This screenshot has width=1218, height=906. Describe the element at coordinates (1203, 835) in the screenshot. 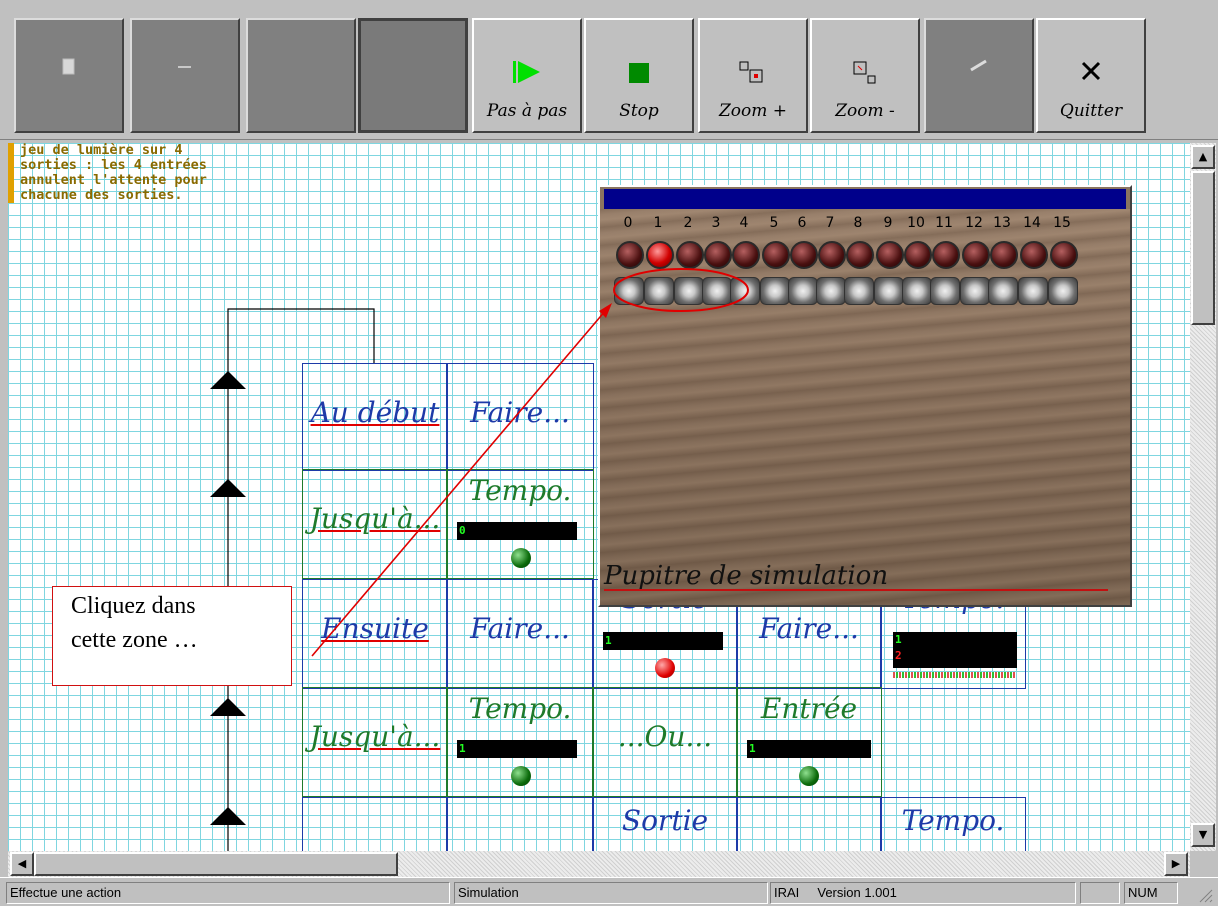

I see `scroll-down-button: ▼` at that location.